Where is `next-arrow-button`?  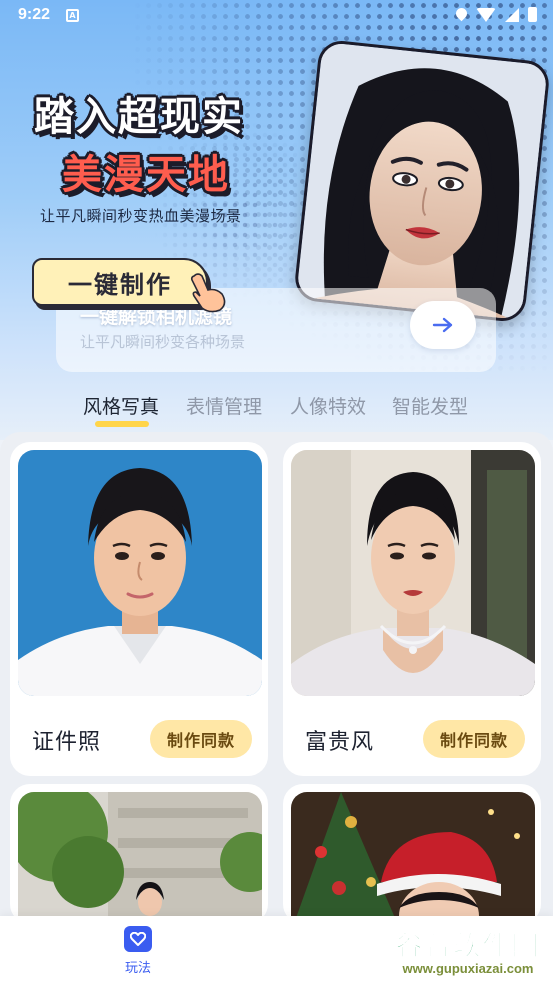 next-arrow-button is located at coordinates (443, 325).